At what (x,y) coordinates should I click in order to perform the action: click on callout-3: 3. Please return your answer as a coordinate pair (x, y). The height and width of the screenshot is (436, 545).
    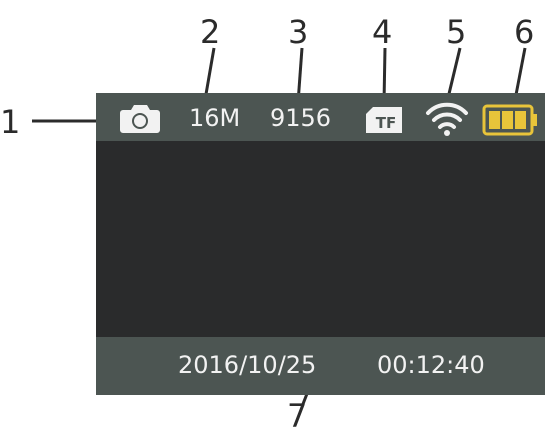
    Looking at the image, I should click on (298, 32).